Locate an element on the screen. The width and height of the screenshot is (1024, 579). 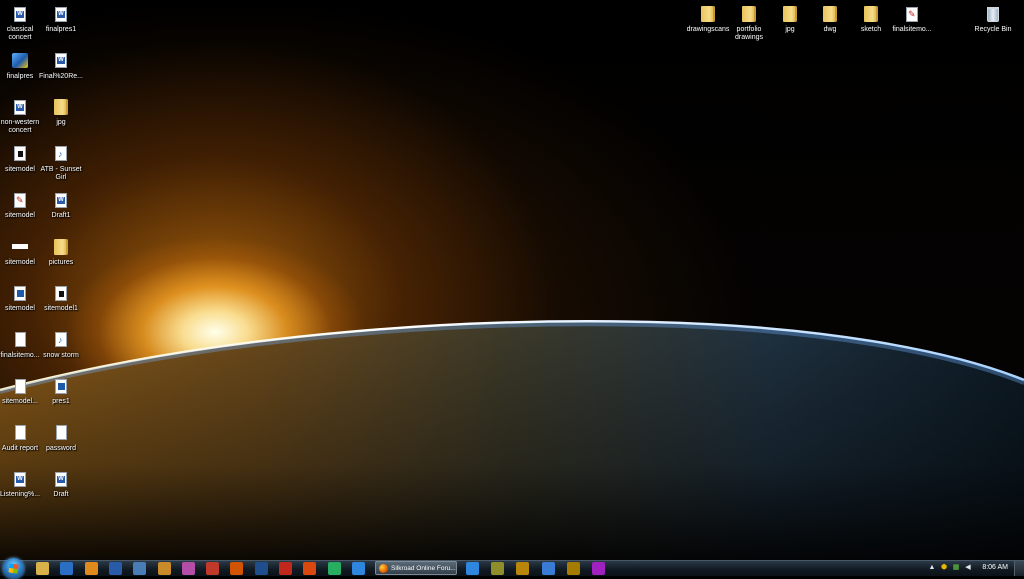
powerpoint-icon is located at coordinates (237, 568).